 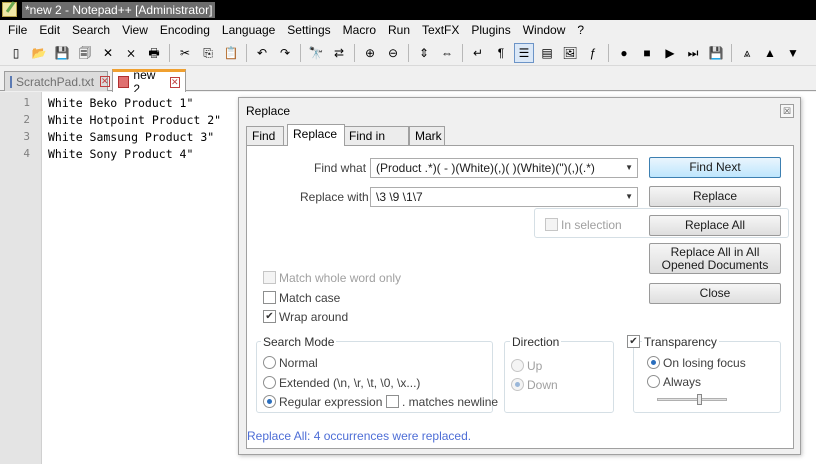 What do you see at coordinates (185, 53) in the screenshot?
I see `cut-icon: ✂` at bounding box center [185, 53].